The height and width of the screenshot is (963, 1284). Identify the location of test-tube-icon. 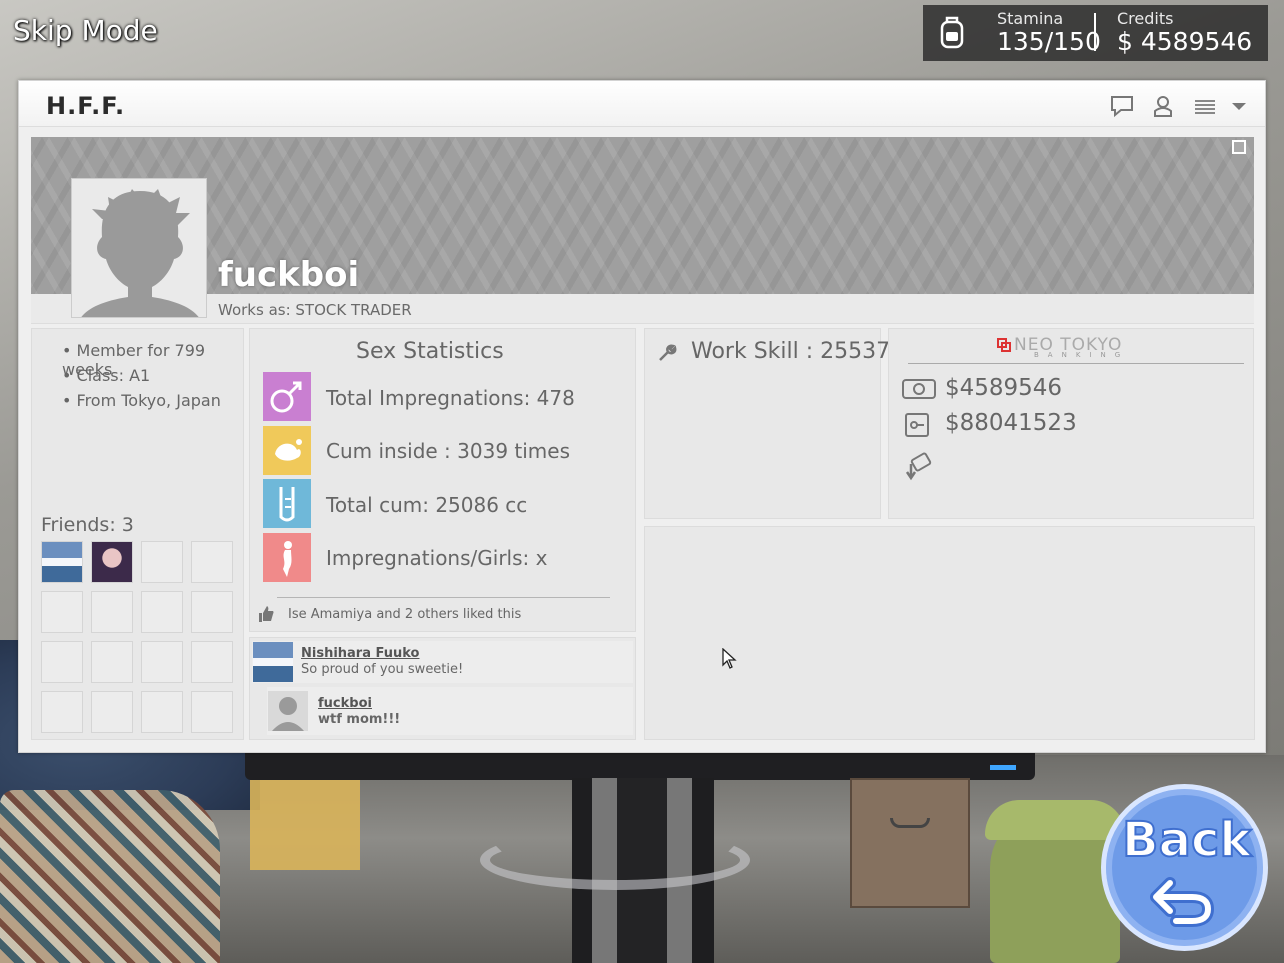
(287, 503).